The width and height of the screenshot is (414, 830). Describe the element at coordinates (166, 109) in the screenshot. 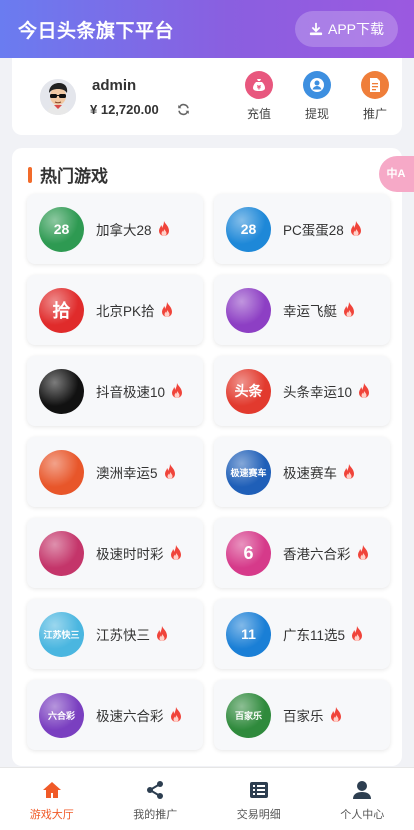

I see `balance-row: ¥ 12,720.00` at that location.